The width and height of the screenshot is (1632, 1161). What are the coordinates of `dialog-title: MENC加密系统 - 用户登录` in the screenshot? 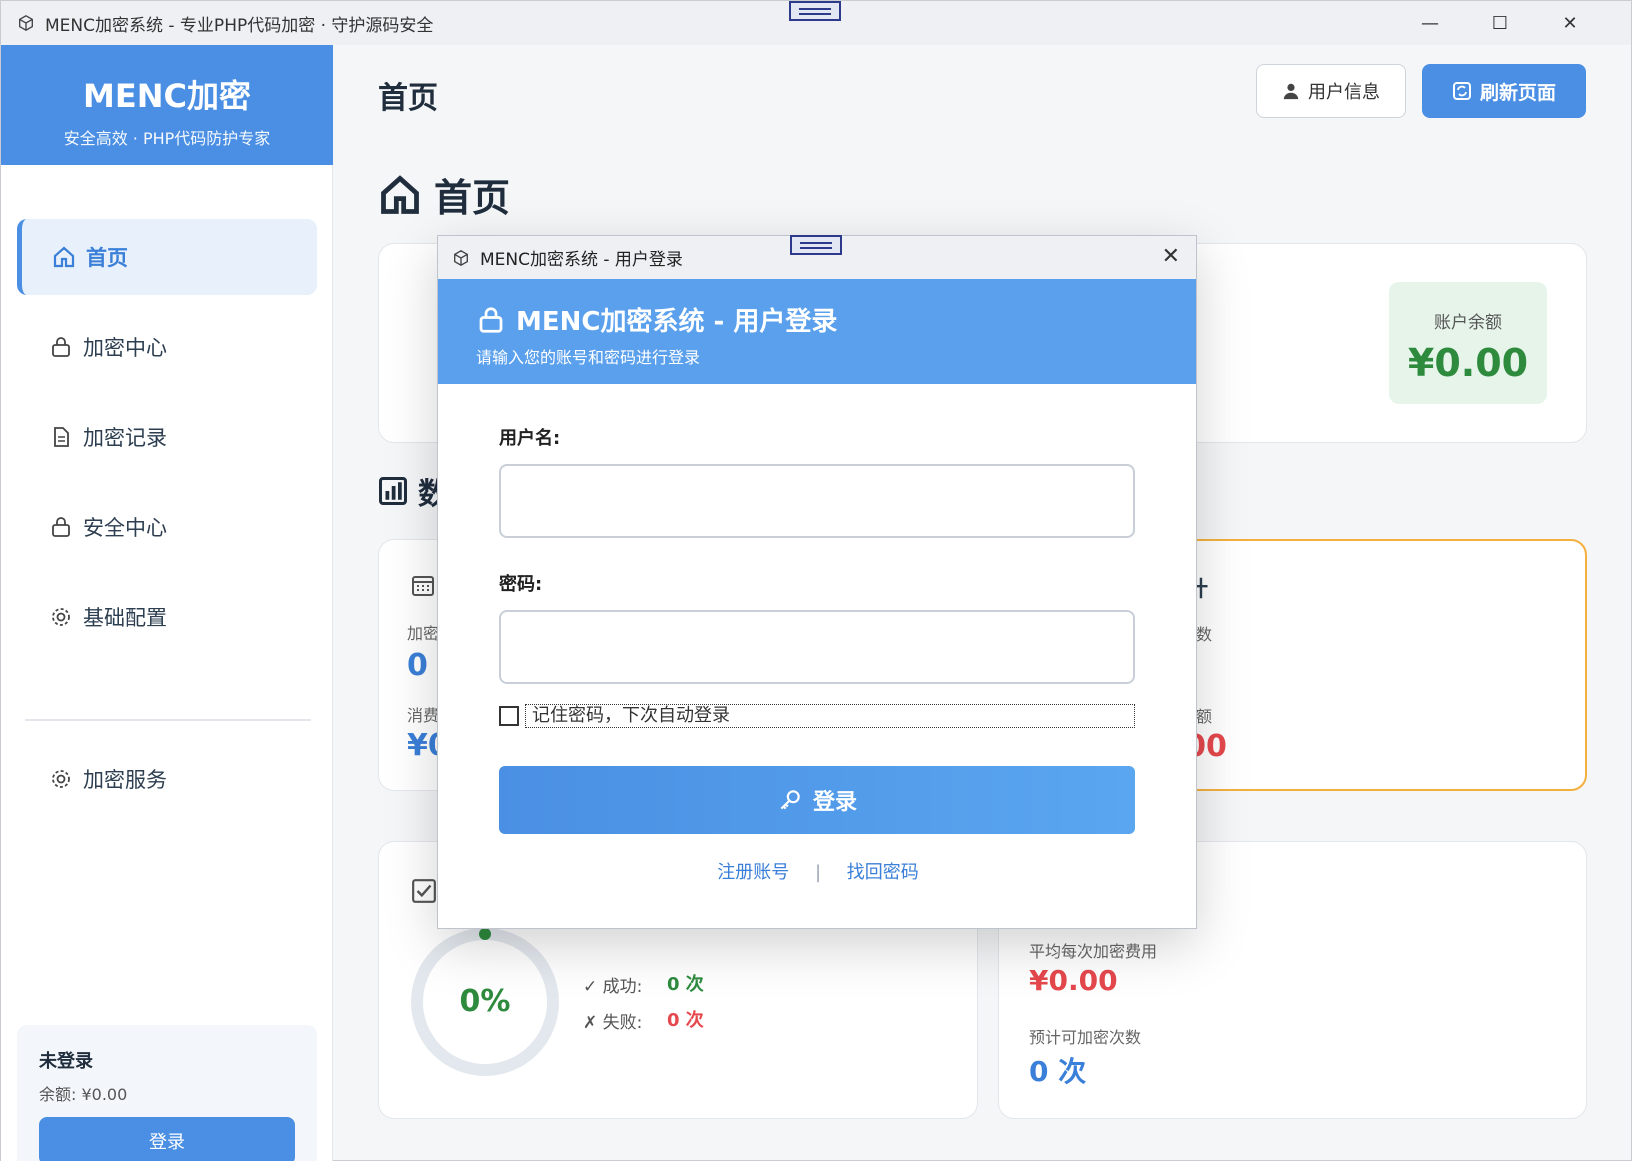 It's located at (581, 260).